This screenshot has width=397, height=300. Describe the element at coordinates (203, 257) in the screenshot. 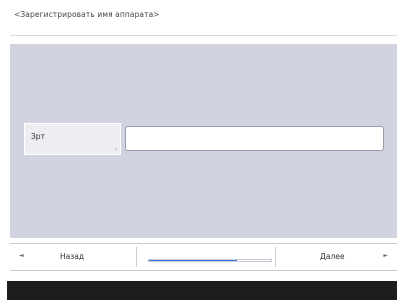

I see `navigation-bar: ◄ Назад Далее ►` at that location.